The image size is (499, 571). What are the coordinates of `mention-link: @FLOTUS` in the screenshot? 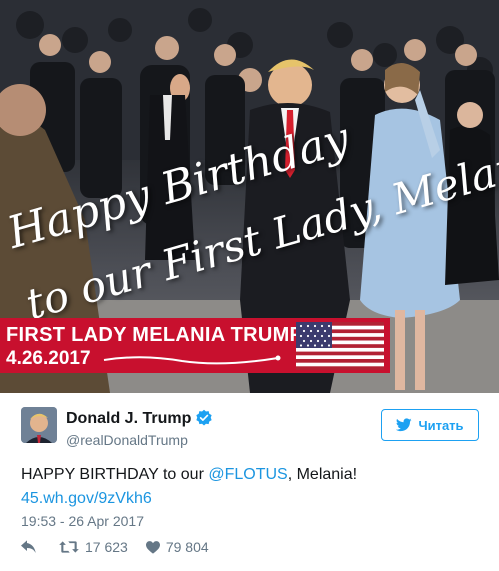 It's located at (247, 474).